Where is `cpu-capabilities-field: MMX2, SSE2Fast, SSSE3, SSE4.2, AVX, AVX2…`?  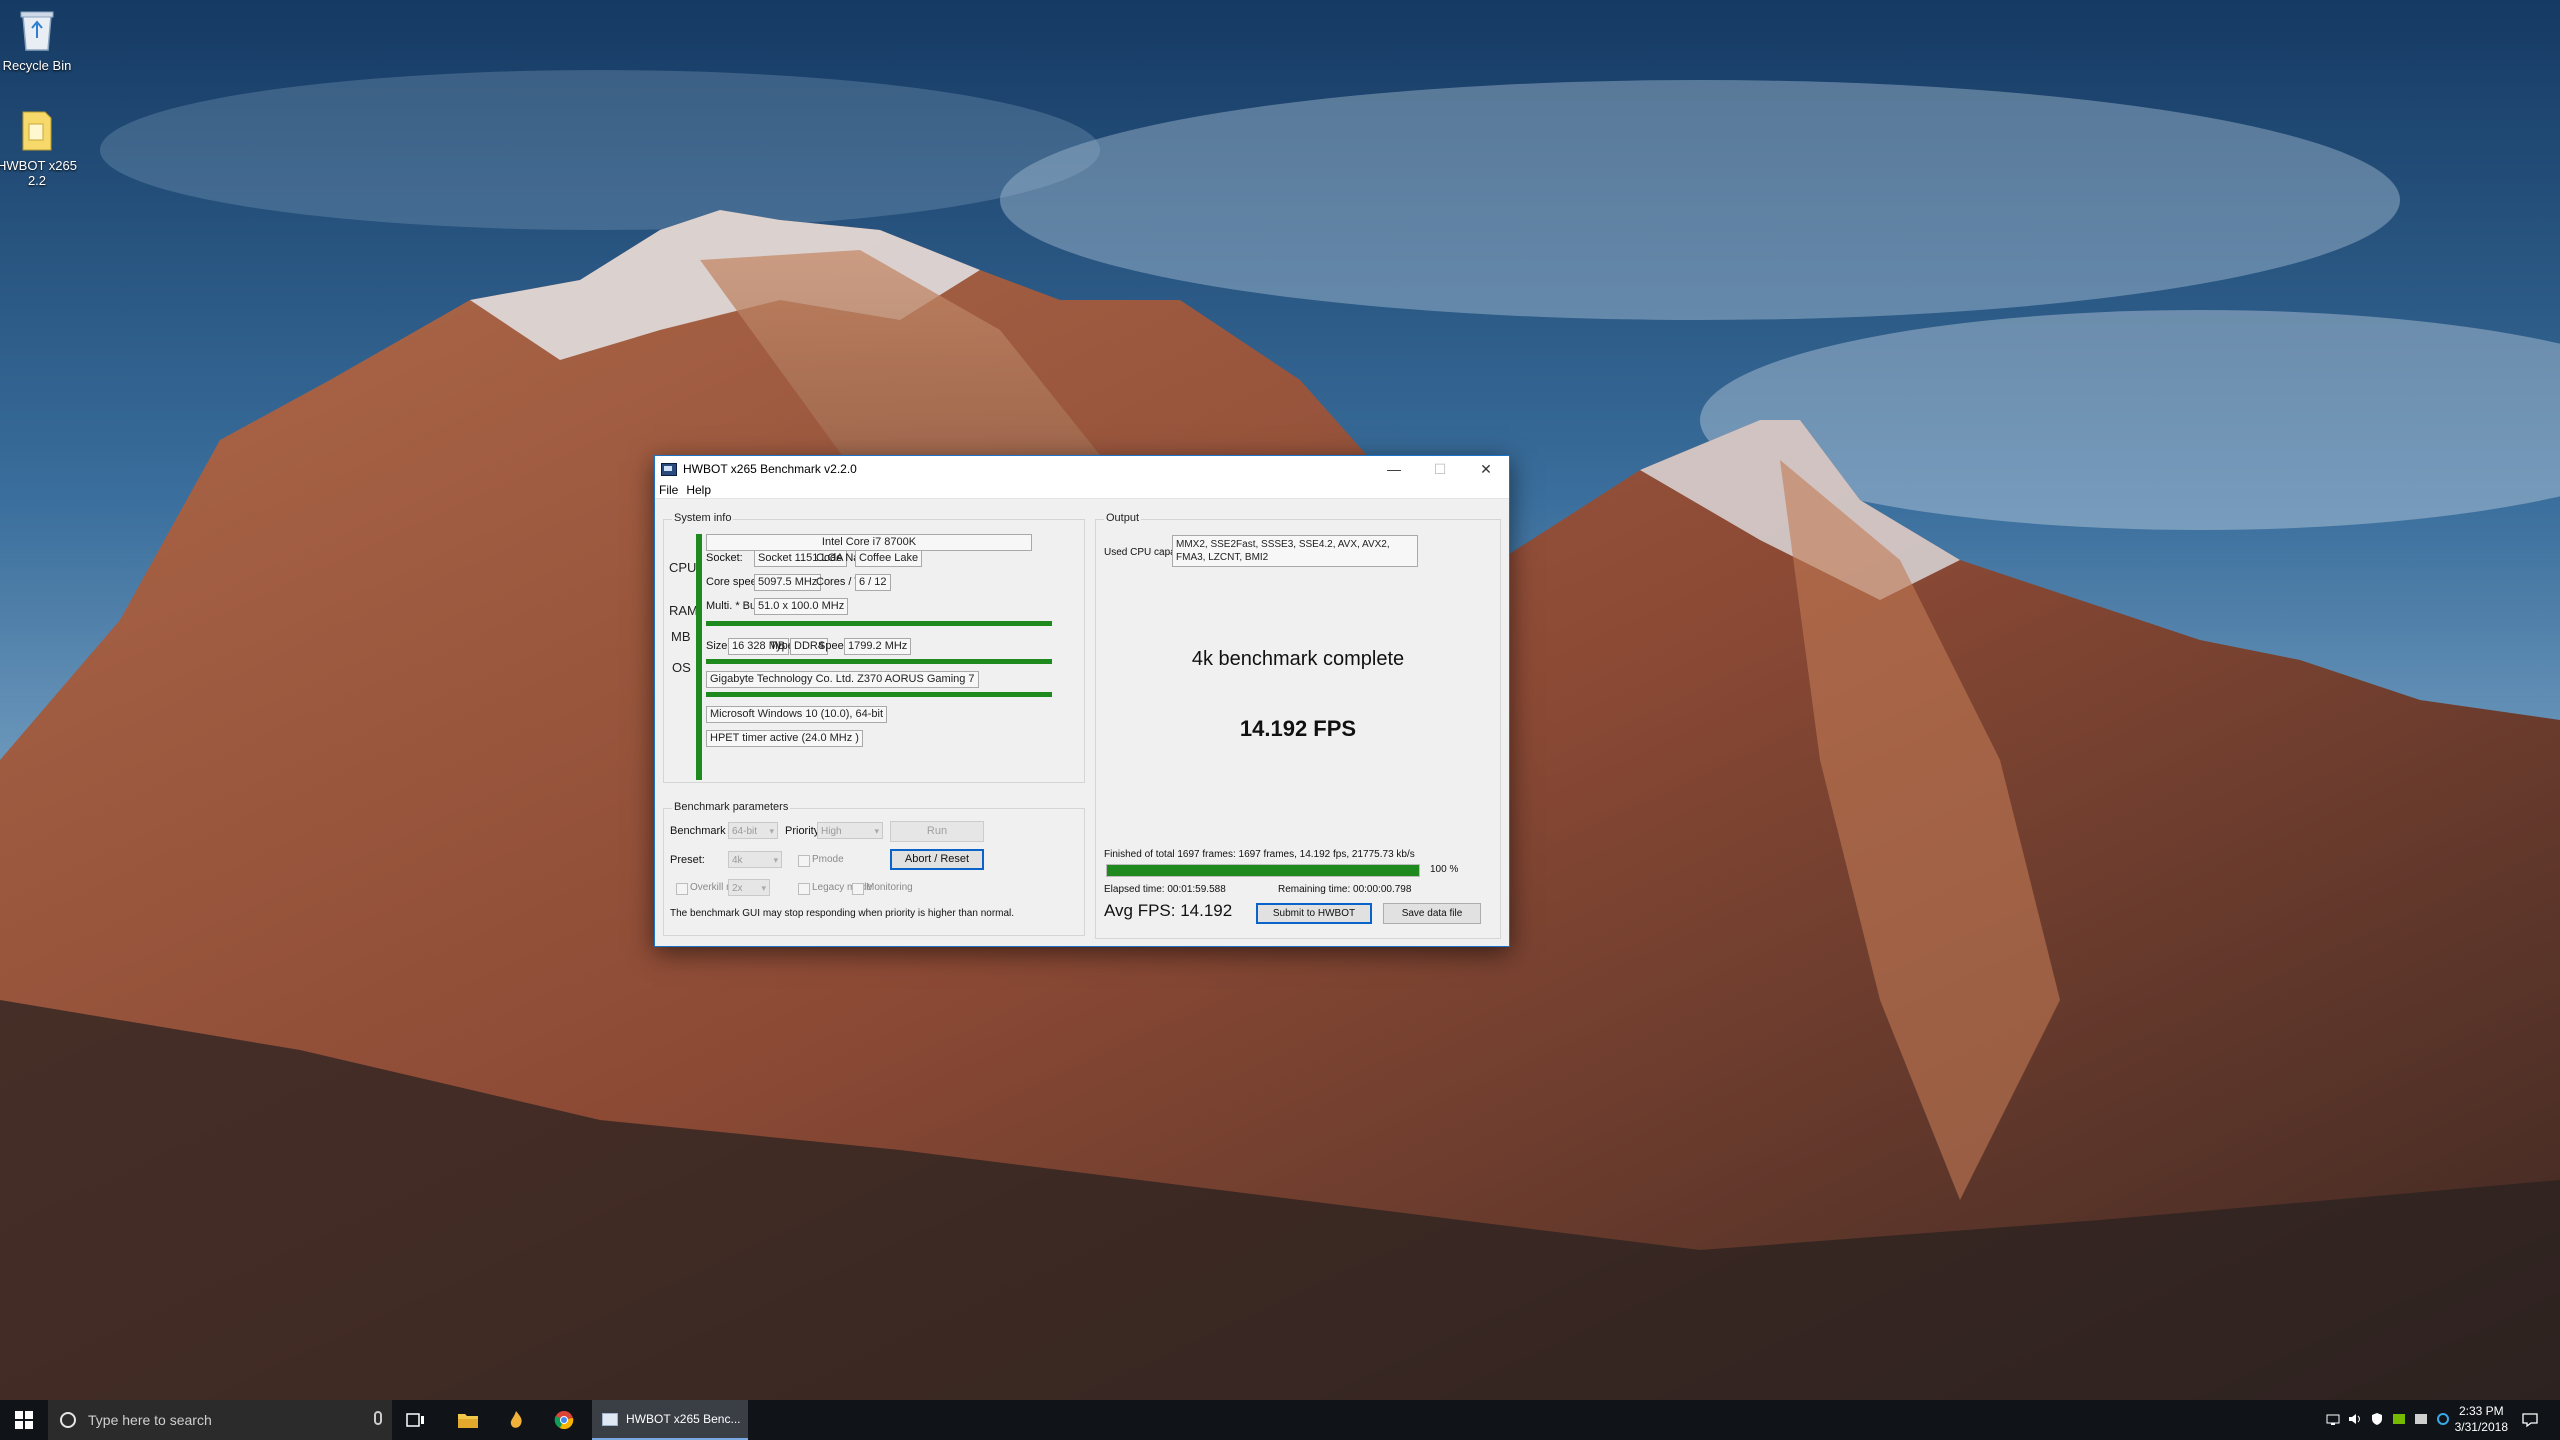
cpu-capabilities-field: MMX2, SSE2Fast, SSSE3, SSE4.2, AVX, AVX2… is located at coordinates (1295, 551).